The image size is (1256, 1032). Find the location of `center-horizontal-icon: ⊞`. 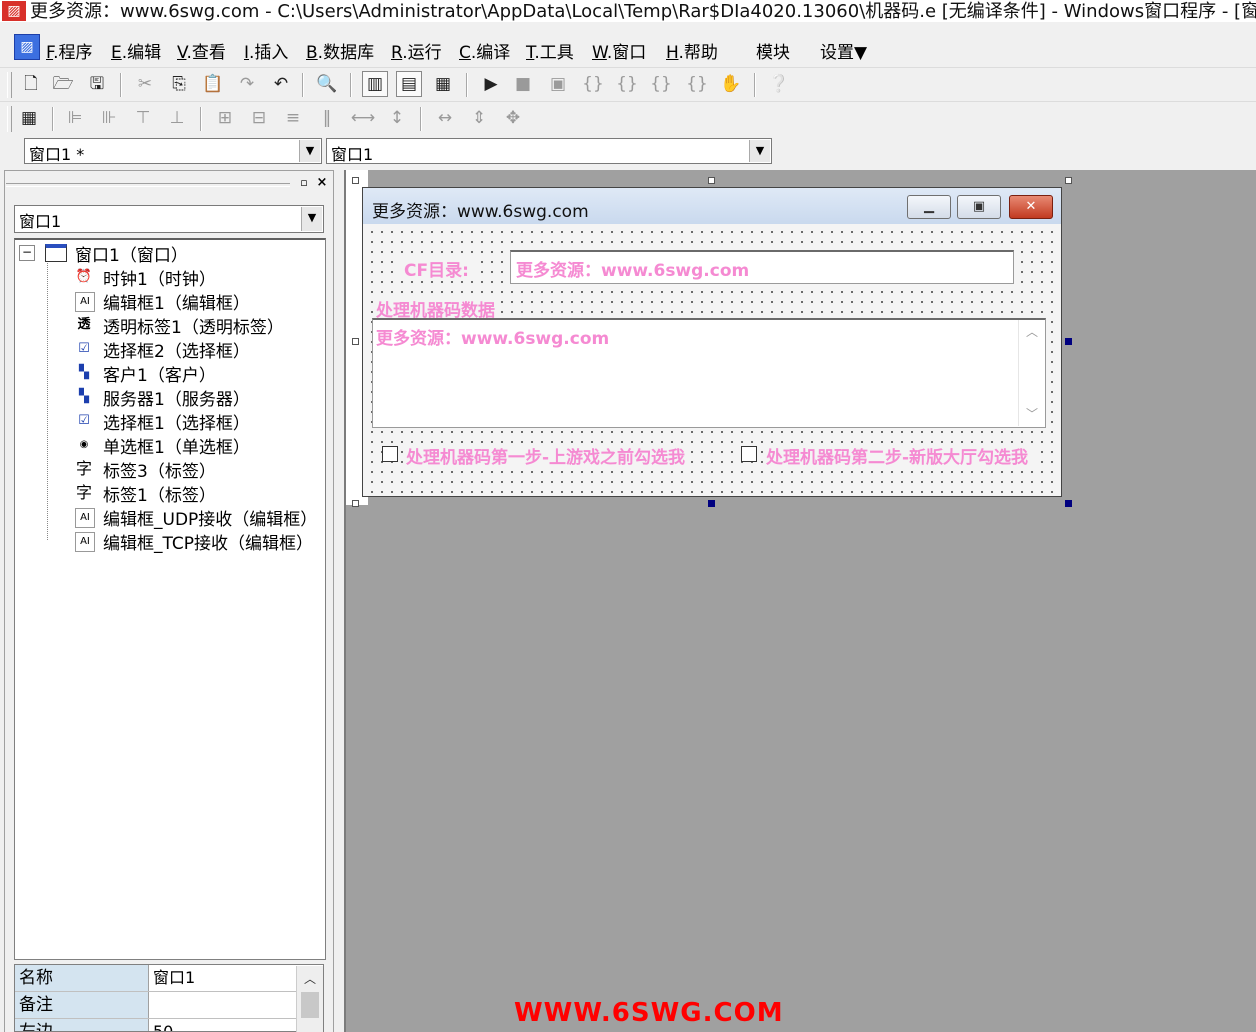

center-horizontal-icon: ⊞ is located at coordinates (225, 118).